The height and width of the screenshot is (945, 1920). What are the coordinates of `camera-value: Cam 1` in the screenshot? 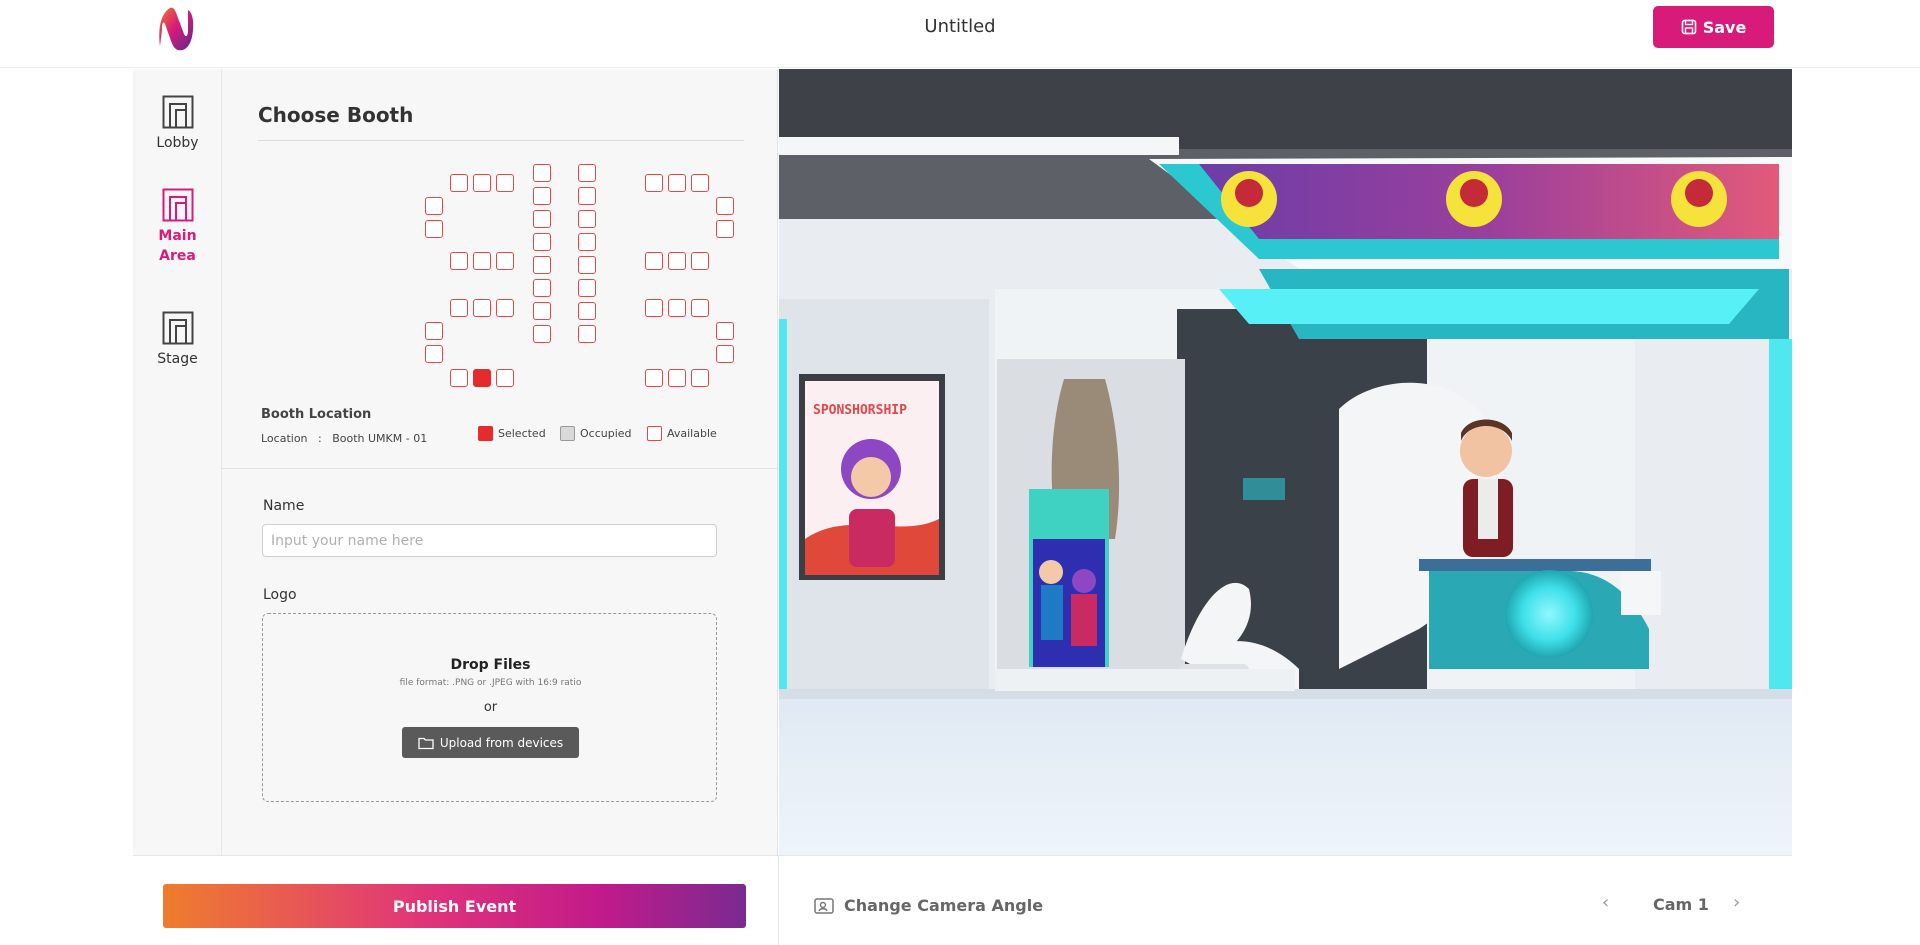 It's located at (1681, 904).